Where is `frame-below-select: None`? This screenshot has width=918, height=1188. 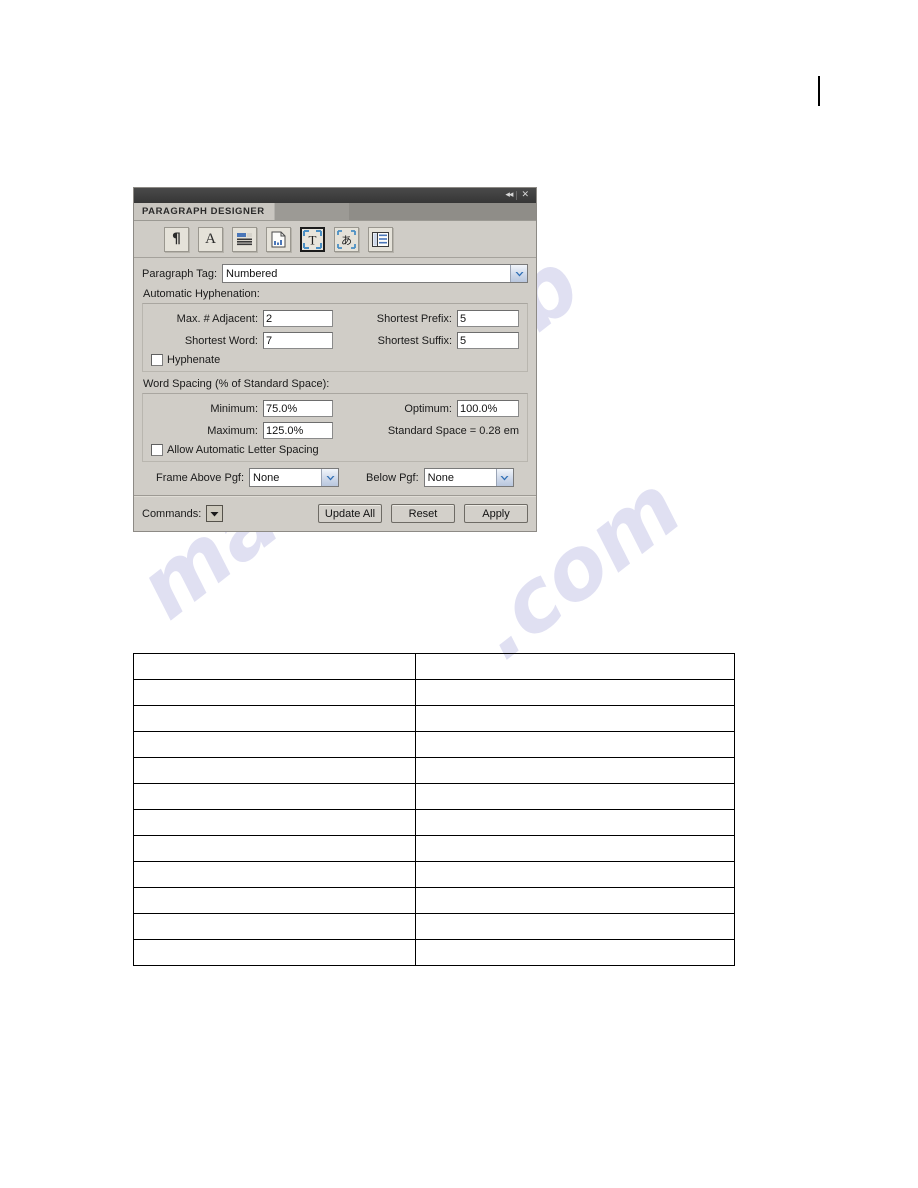
frame-below-select: None is located at coordinates (468, 477).